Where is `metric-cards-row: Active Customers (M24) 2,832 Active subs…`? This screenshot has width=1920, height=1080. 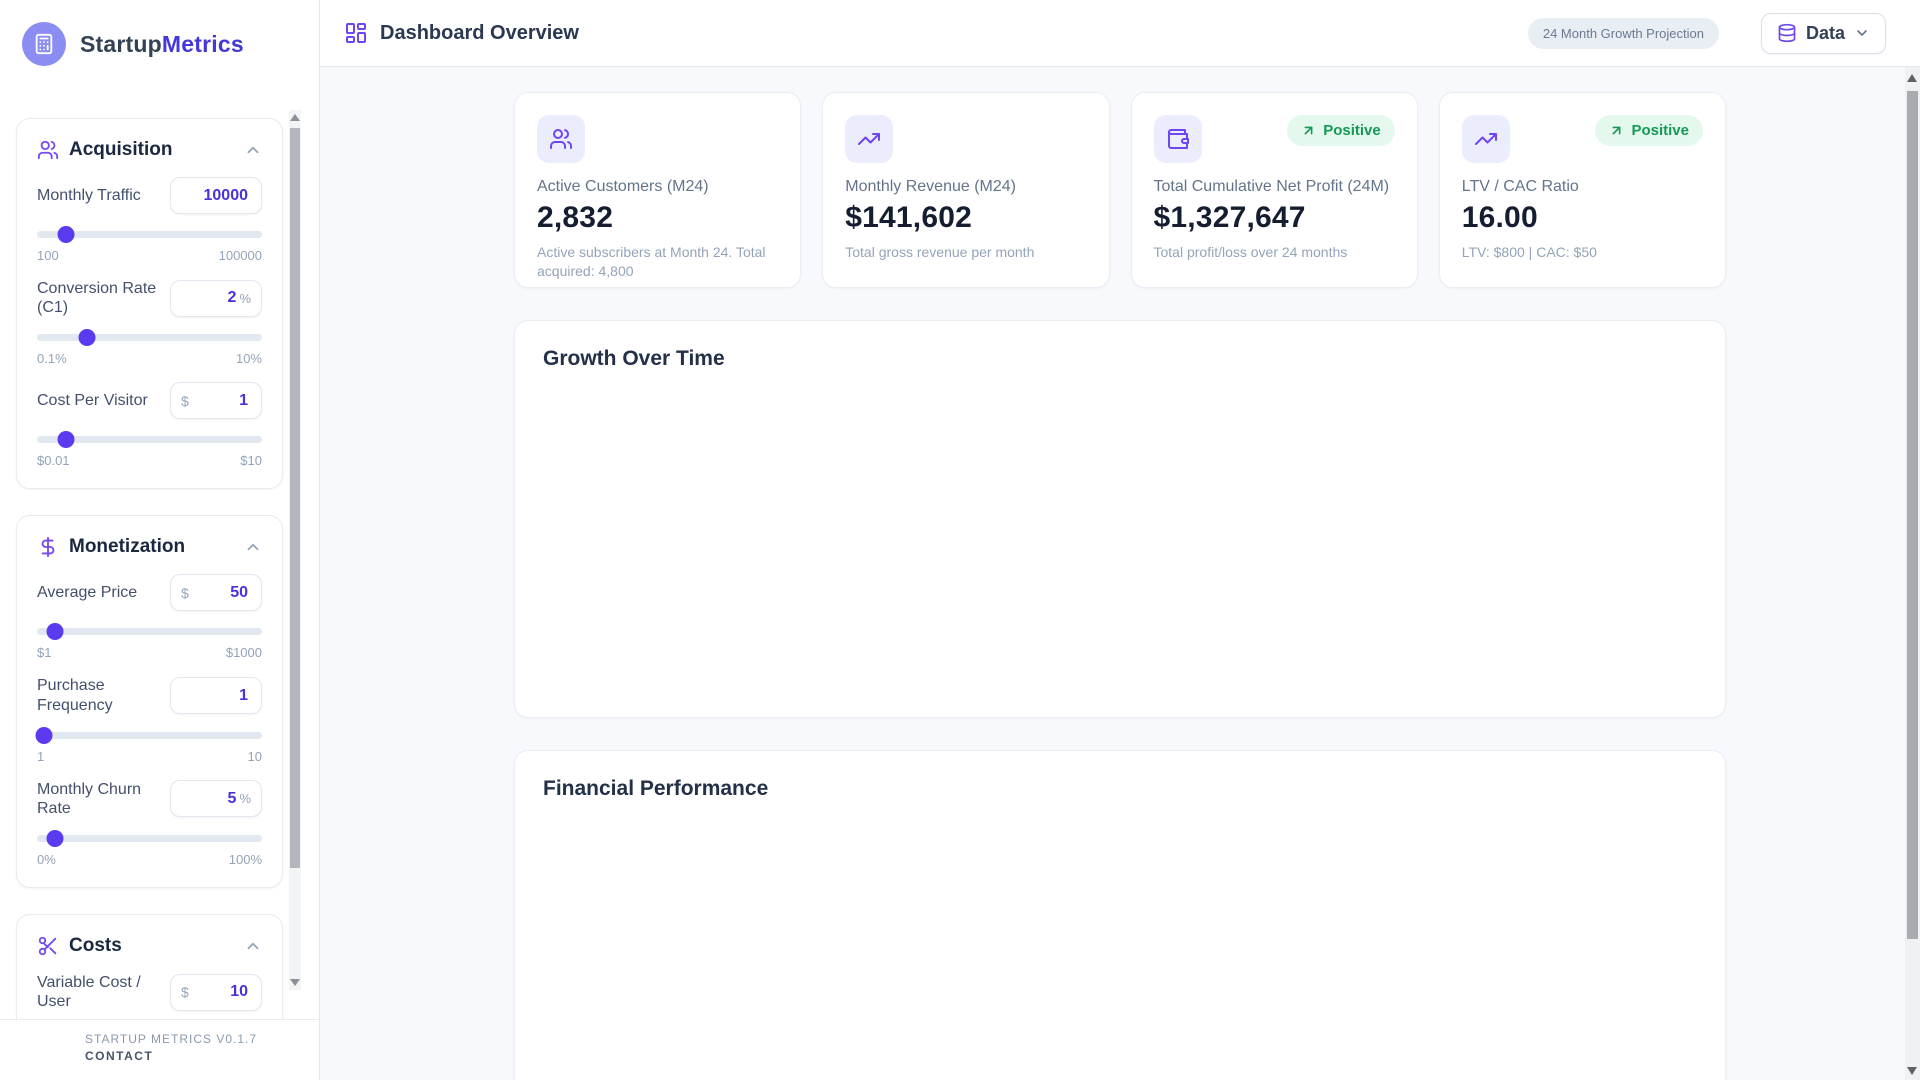 metric-cards-row: Active Customers (M24) 2,832 Active subs… is located at coordinates (1120, 190).